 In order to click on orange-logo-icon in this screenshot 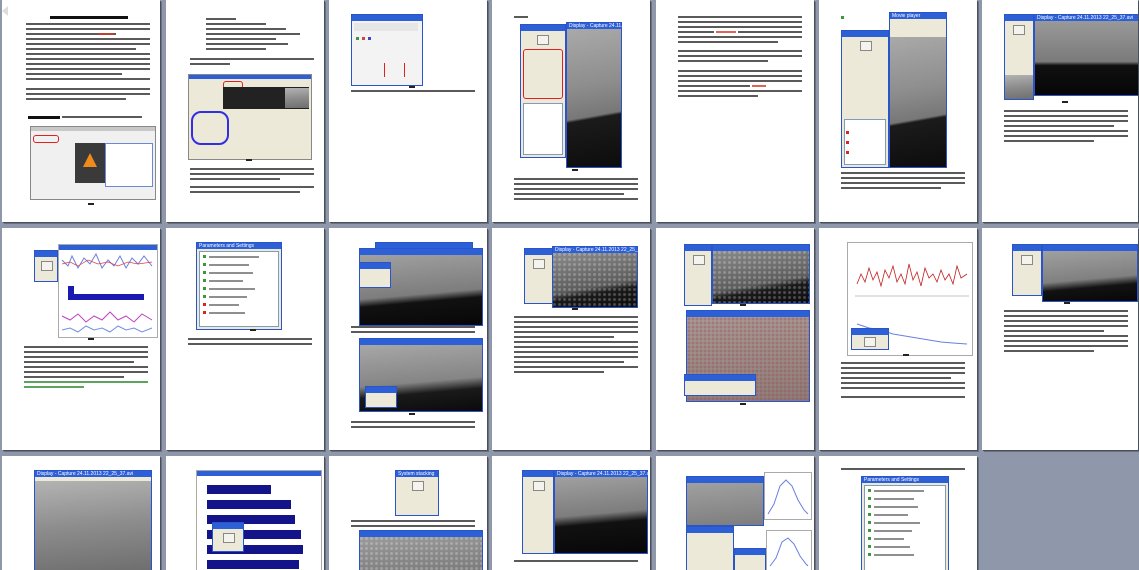, I will do `click(90, 160)`.